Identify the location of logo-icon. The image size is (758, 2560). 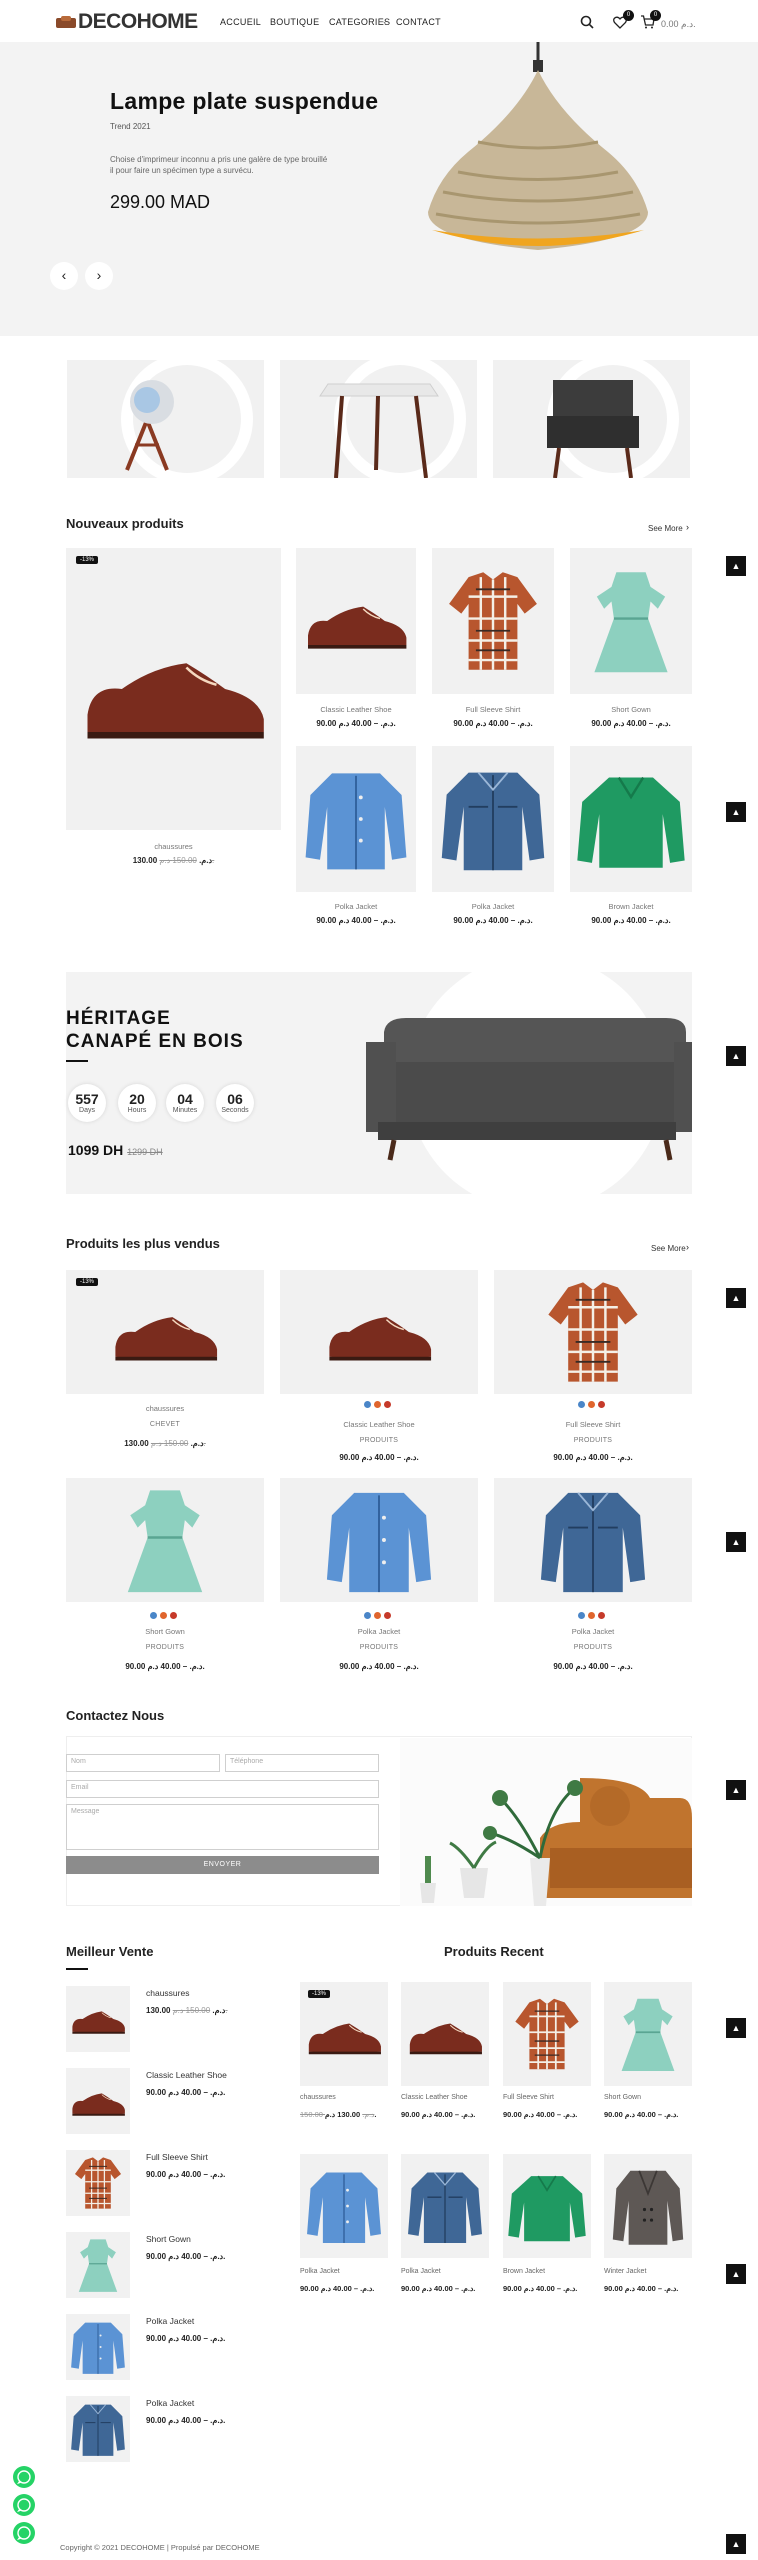
(66, 22).